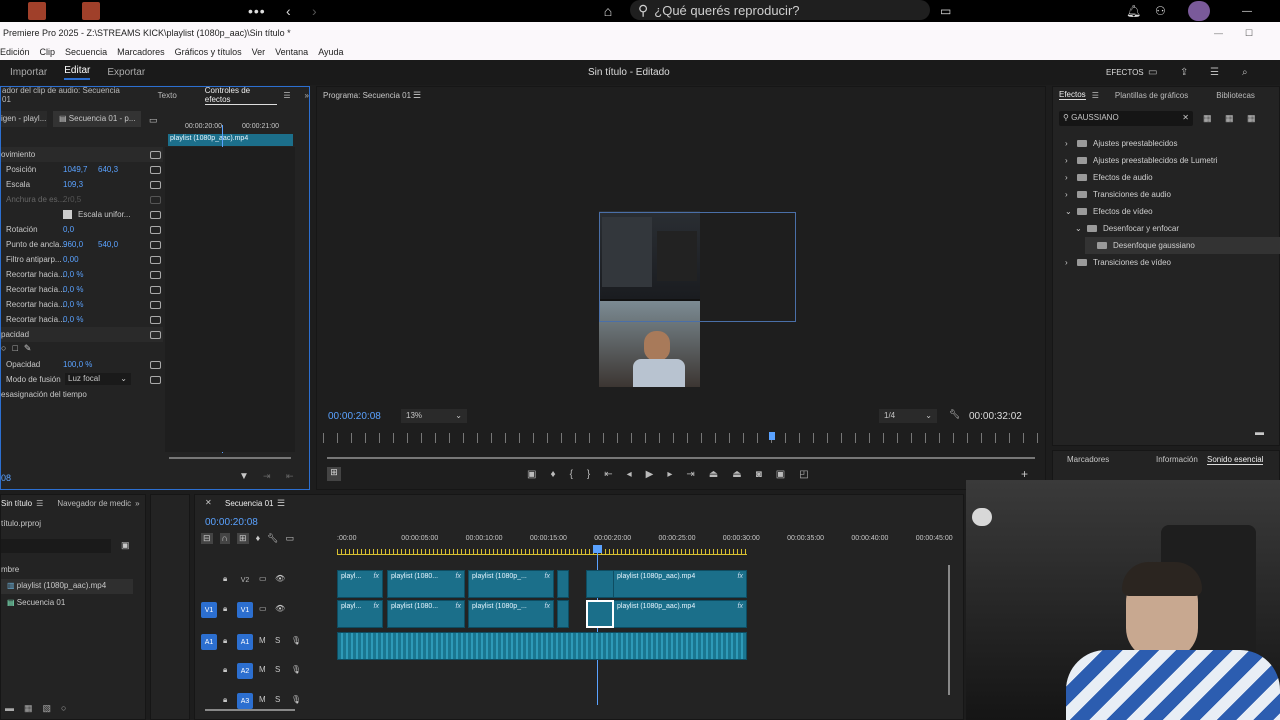 This screenshot has height=720, width=1280. What do you see at coordinates (73, 244) in the screenshot?
I see `effect-row-value: 960,0` at bounding box center [73, 244].